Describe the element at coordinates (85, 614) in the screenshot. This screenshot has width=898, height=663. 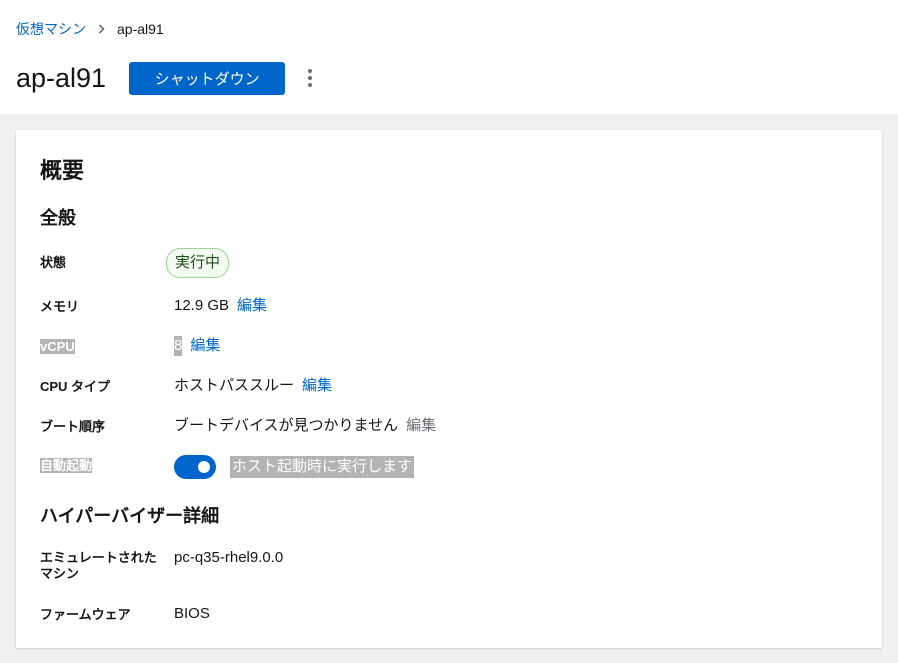
I see `firmware-label: ファームウェア` at that location.